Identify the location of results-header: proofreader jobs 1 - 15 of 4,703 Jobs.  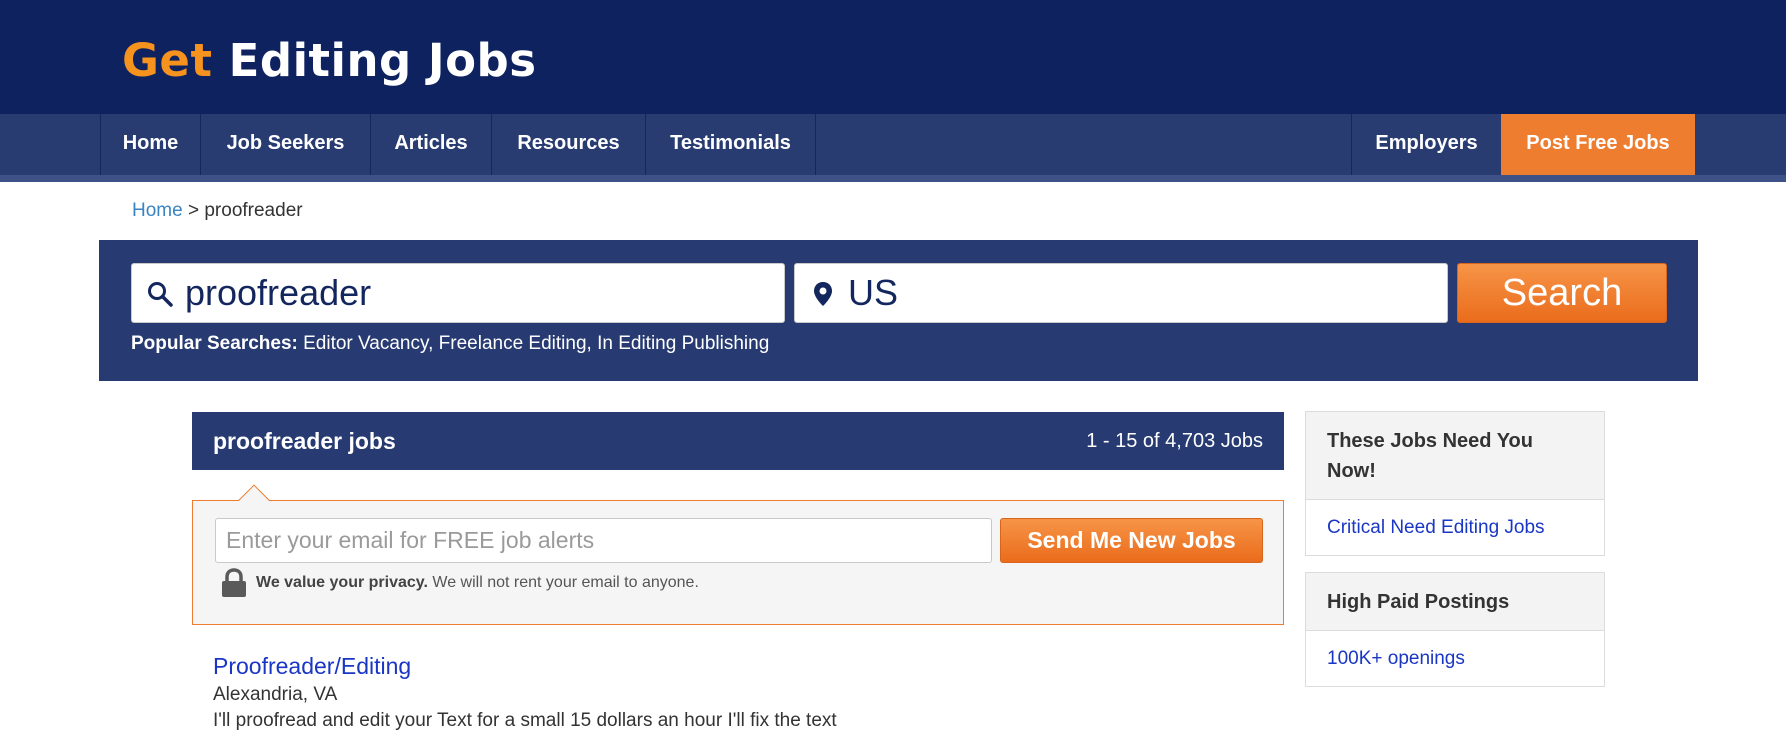
(738, 441).